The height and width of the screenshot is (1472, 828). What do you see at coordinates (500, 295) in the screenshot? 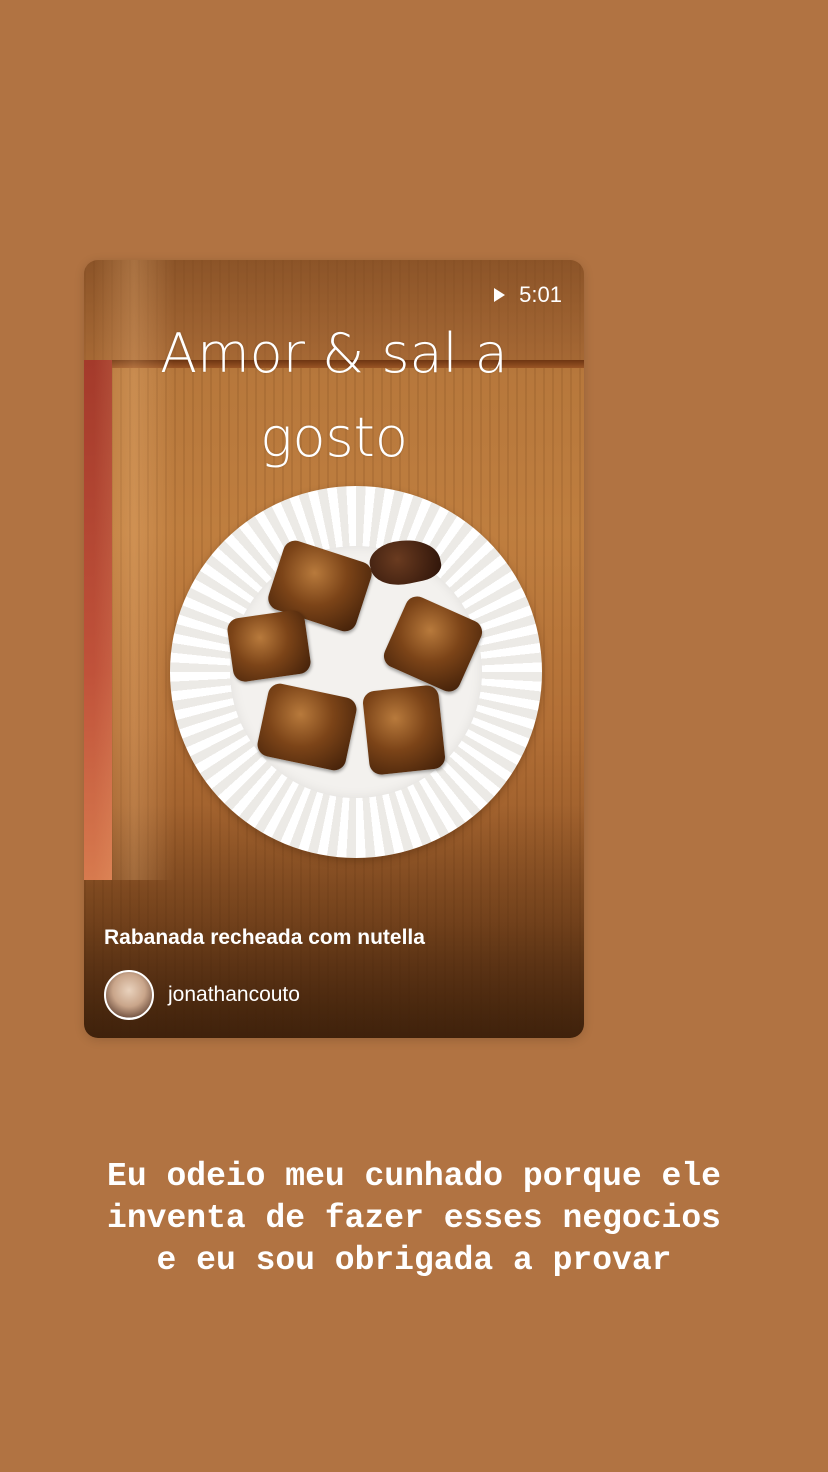
I see `play-icon` at bounding box center [500, 295].